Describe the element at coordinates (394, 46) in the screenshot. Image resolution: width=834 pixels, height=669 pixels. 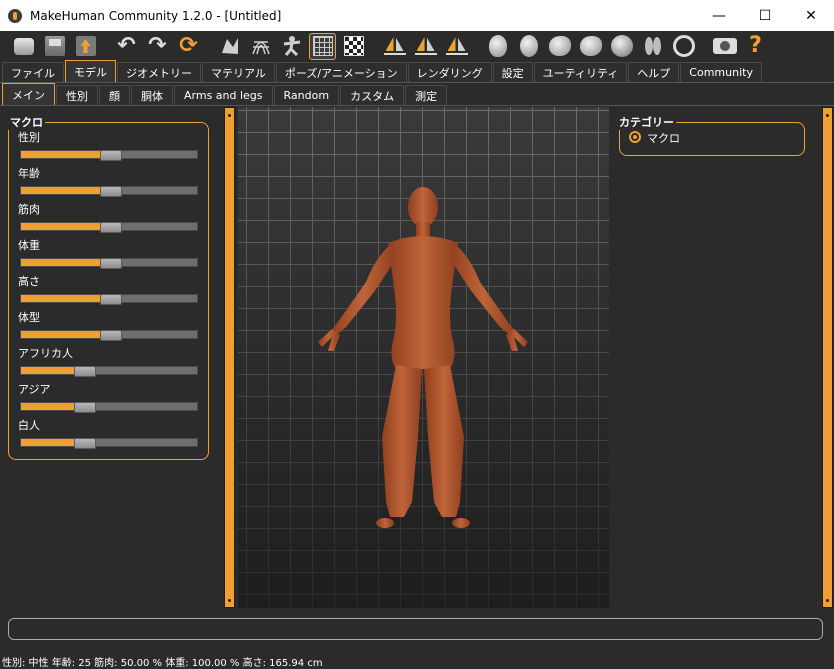
I see `symmetry-right-button` at that location.